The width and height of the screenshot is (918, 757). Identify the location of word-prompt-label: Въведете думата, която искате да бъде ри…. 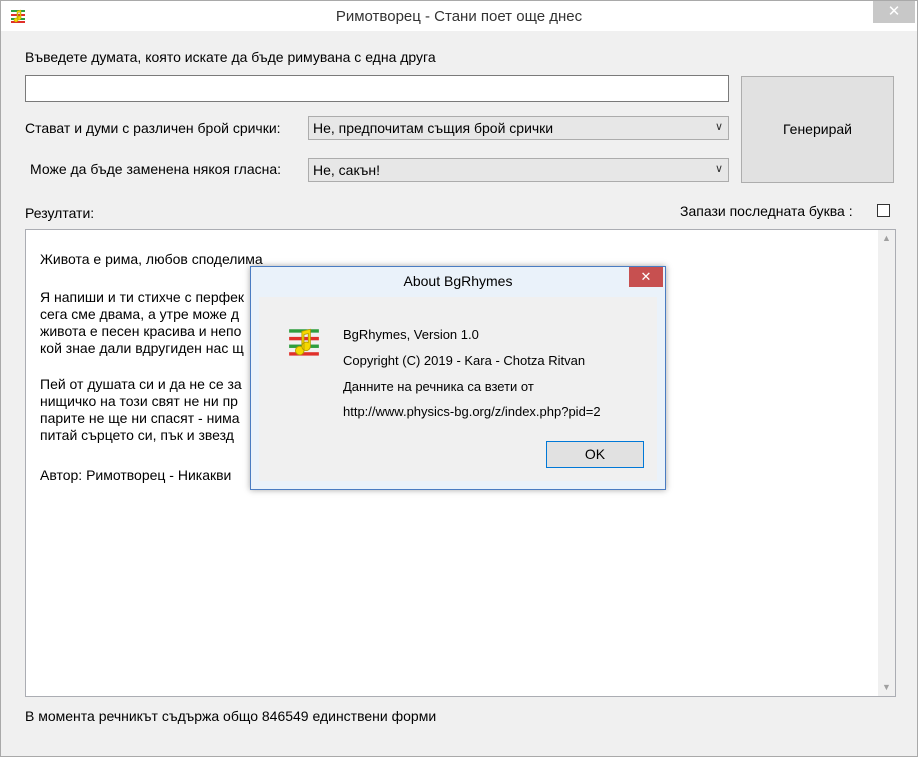
(230, 57).